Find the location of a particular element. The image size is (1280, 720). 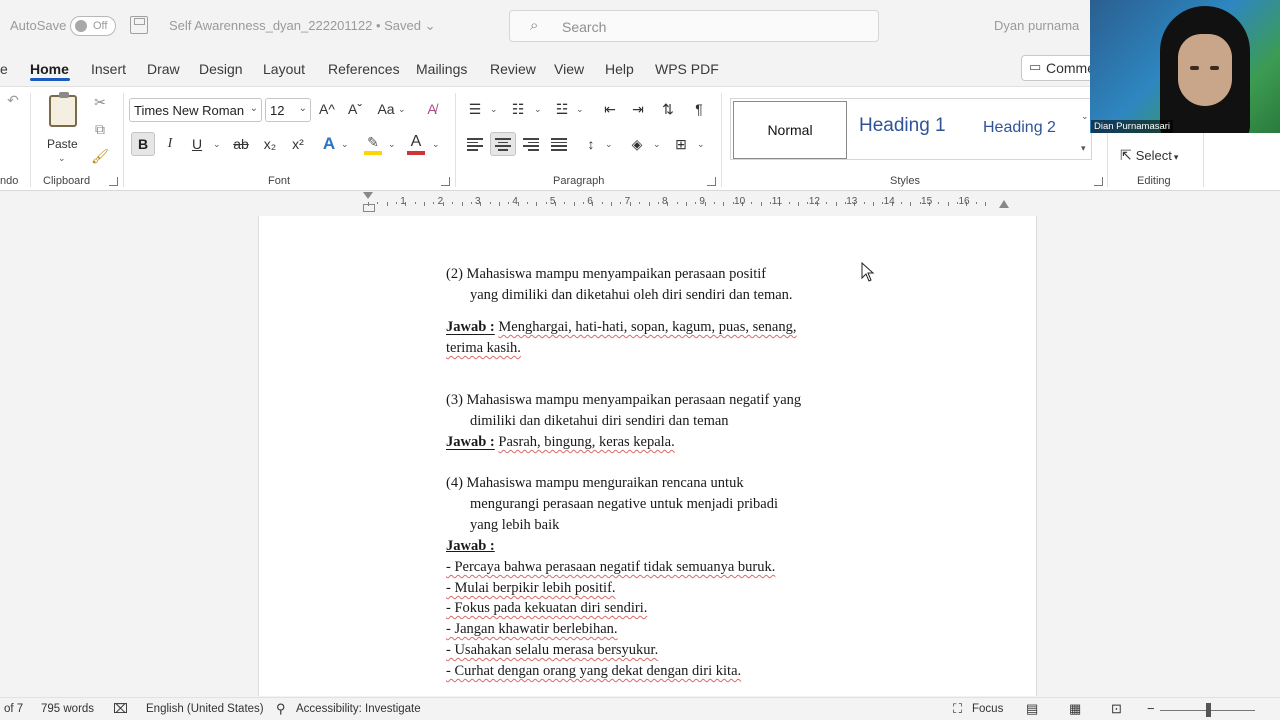

font-size-select: 12 ⌄ is located at coordinates (288, 110).